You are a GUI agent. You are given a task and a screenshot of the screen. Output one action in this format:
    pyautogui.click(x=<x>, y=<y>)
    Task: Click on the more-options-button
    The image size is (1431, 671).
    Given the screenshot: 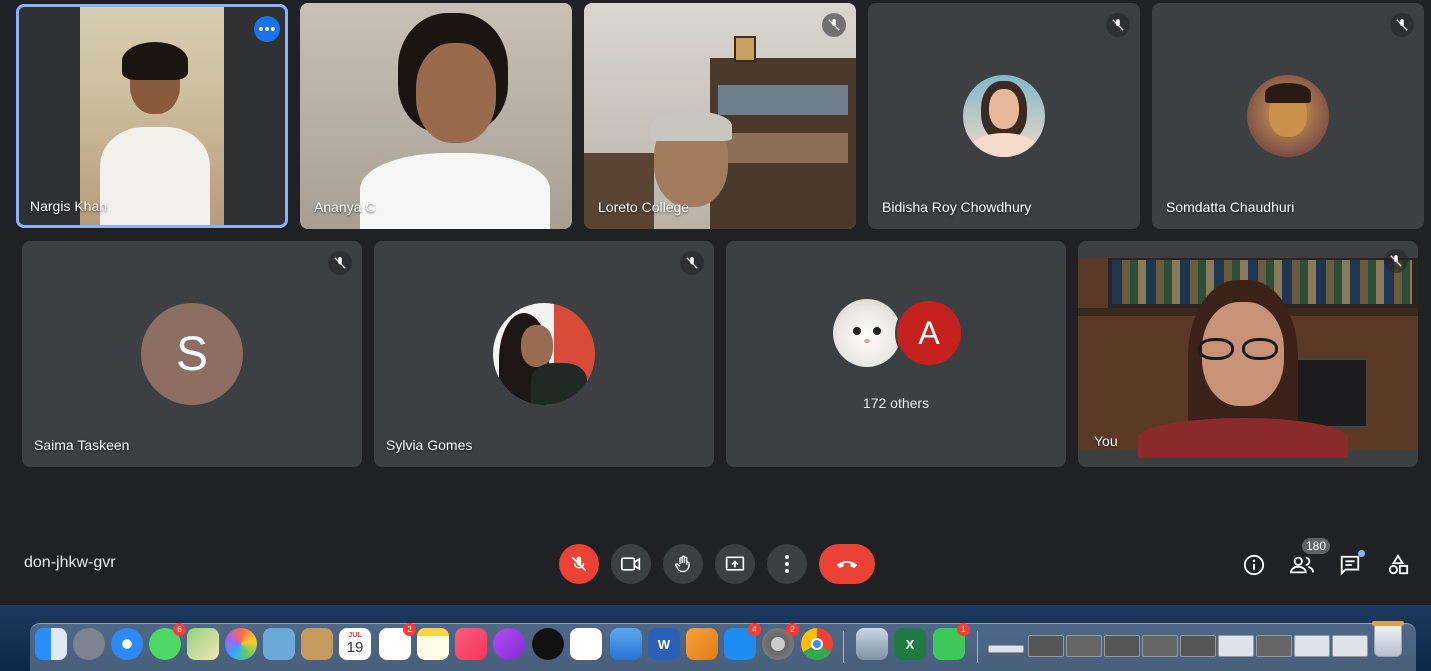 What is the action you would take?
    pyautogui.click(x=787, y=564)
    